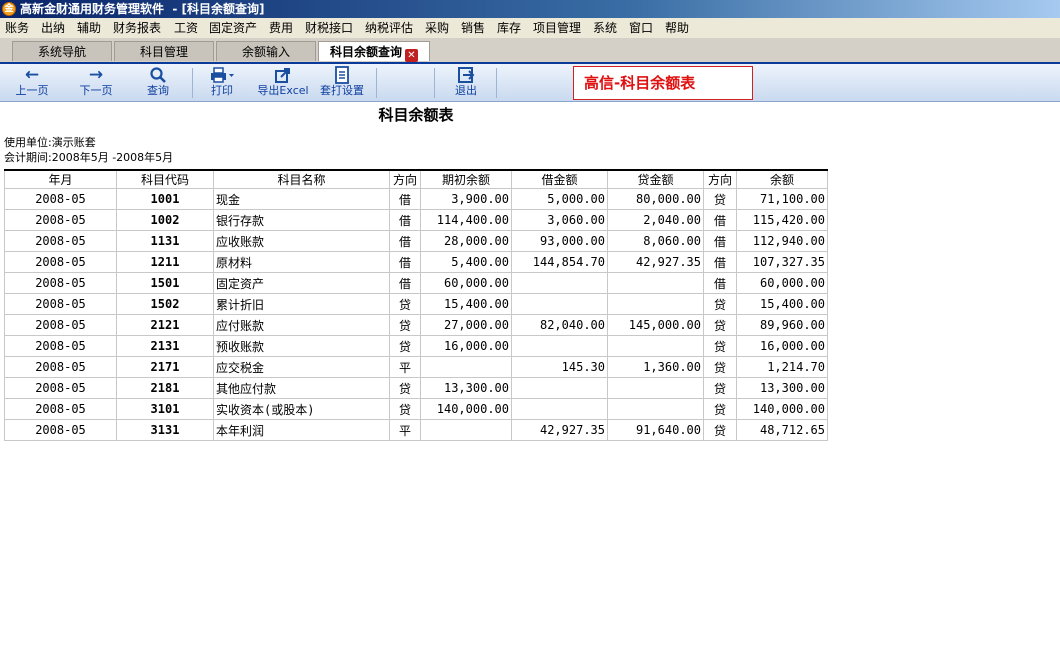 Image resolution: width=1060 pixels, height=645 pixels. I want to click on cell-balance: 115,420.00, so click(782, 220).